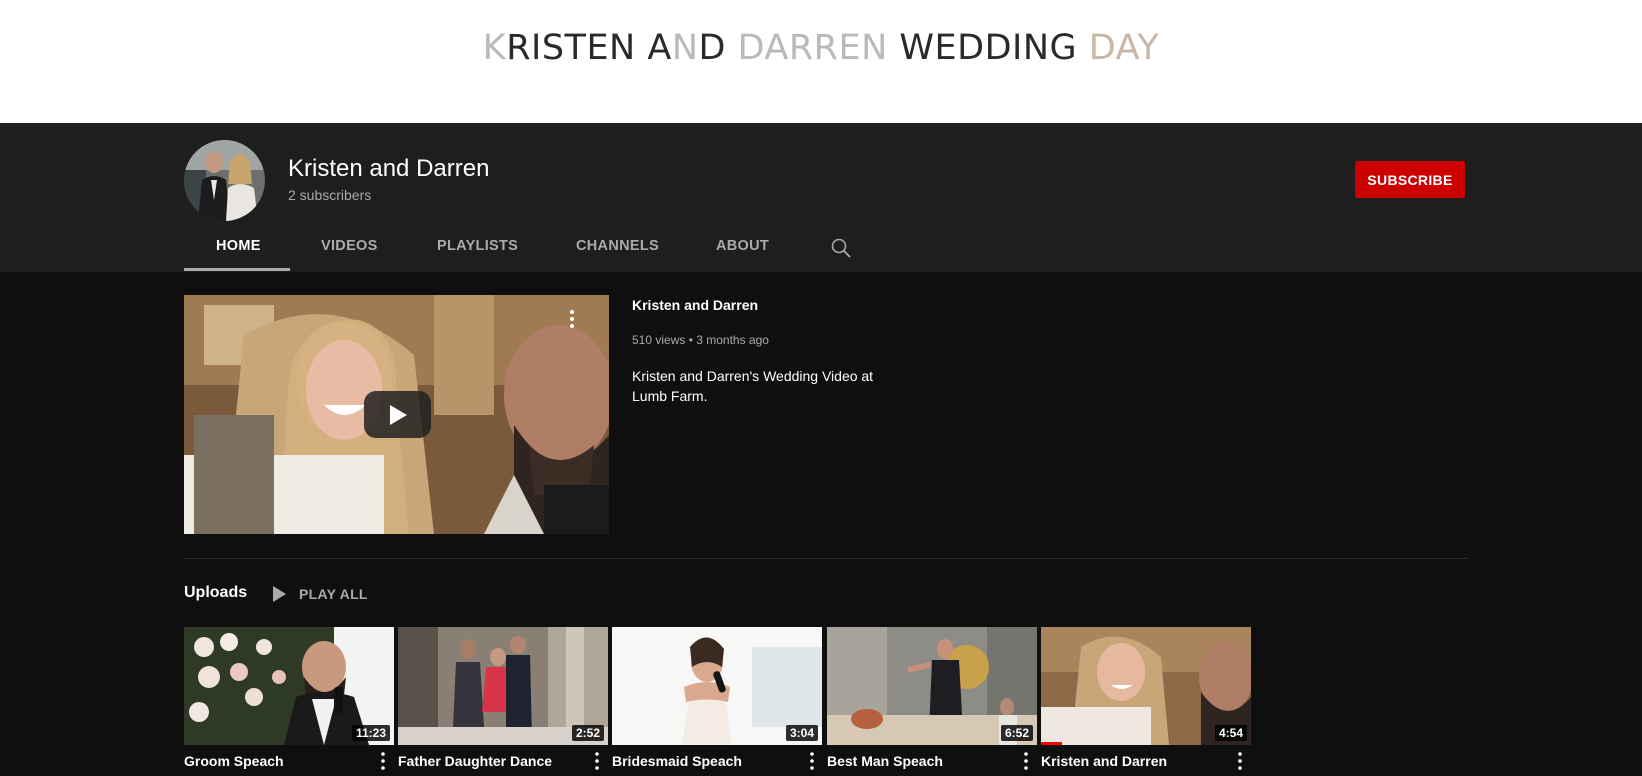 The width and height of the screenshot is (1642, 776). Describe the element at coordinates (330, 195) in the screenshot. I see `subscriber-count: 2 subscribers` at that location.